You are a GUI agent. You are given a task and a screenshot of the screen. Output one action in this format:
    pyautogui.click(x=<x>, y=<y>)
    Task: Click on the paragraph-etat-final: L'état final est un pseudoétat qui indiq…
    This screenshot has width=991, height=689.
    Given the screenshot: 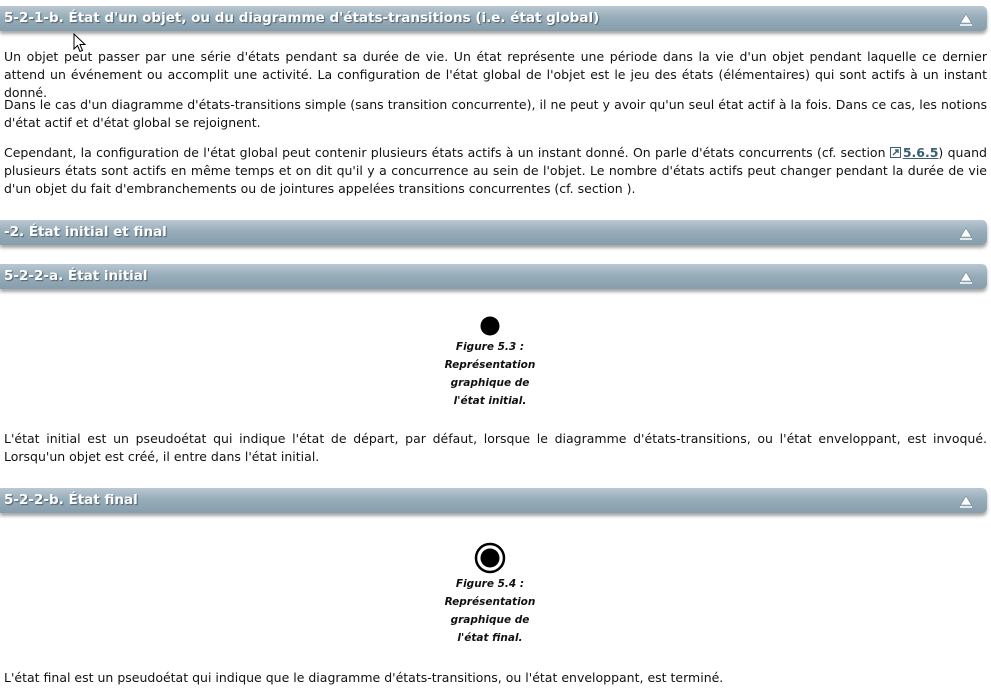 What is the action you would take?
    pyautogui.click(x=364, y=677)
    